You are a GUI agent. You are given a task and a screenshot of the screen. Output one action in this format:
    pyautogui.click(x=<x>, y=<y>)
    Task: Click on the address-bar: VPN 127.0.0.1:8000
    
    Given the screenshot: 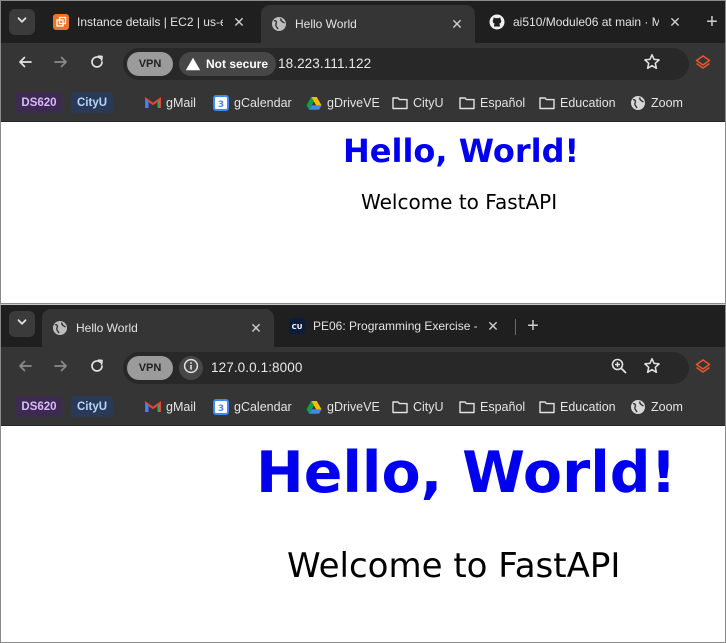 What is the action you would take?
    pyautogui.click(x=406, y=368)
    